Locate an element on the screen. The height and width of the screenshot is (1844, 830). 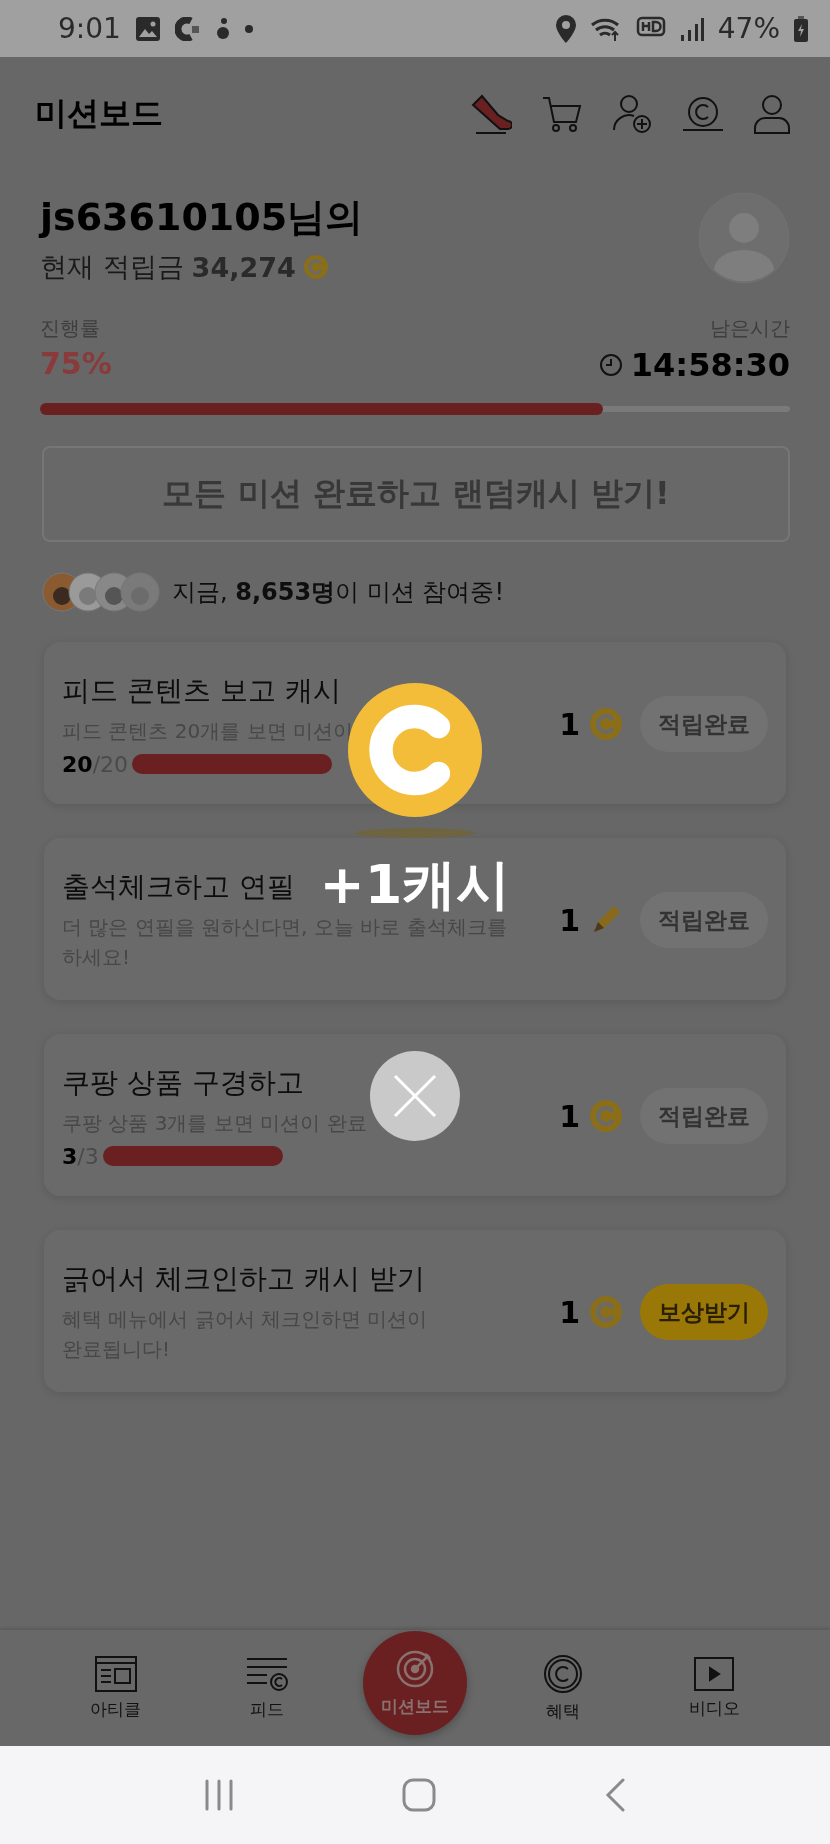
back-icon is located at coordinates (615, 1795).